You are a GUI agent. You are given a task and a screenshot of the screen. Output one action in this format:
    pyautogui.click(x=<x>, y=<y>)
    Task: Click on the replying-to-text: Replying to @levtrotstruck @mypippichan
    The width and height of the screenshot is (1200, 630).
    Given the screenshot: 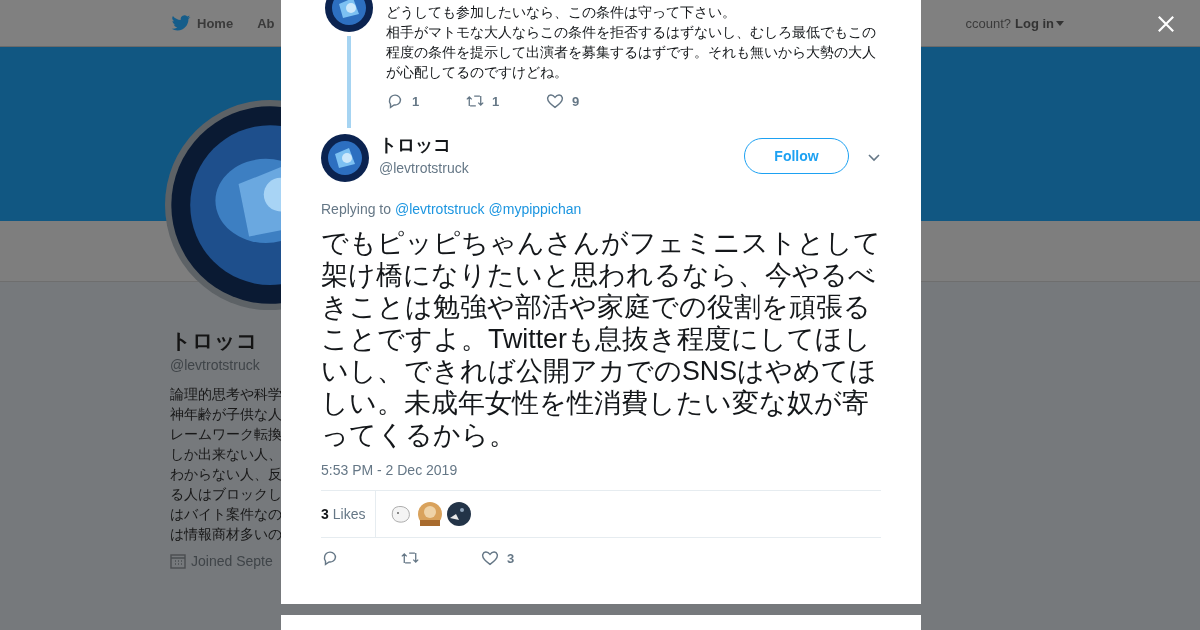 What is the action you would take?
    pyautogui.click(x=452, y=209)
    